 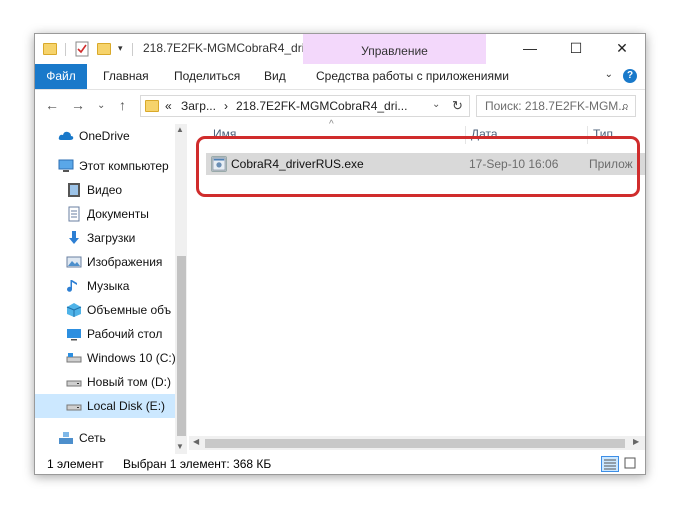 I want to click on customize-toolbar-icon: ▾, so click(x=120, y=51).